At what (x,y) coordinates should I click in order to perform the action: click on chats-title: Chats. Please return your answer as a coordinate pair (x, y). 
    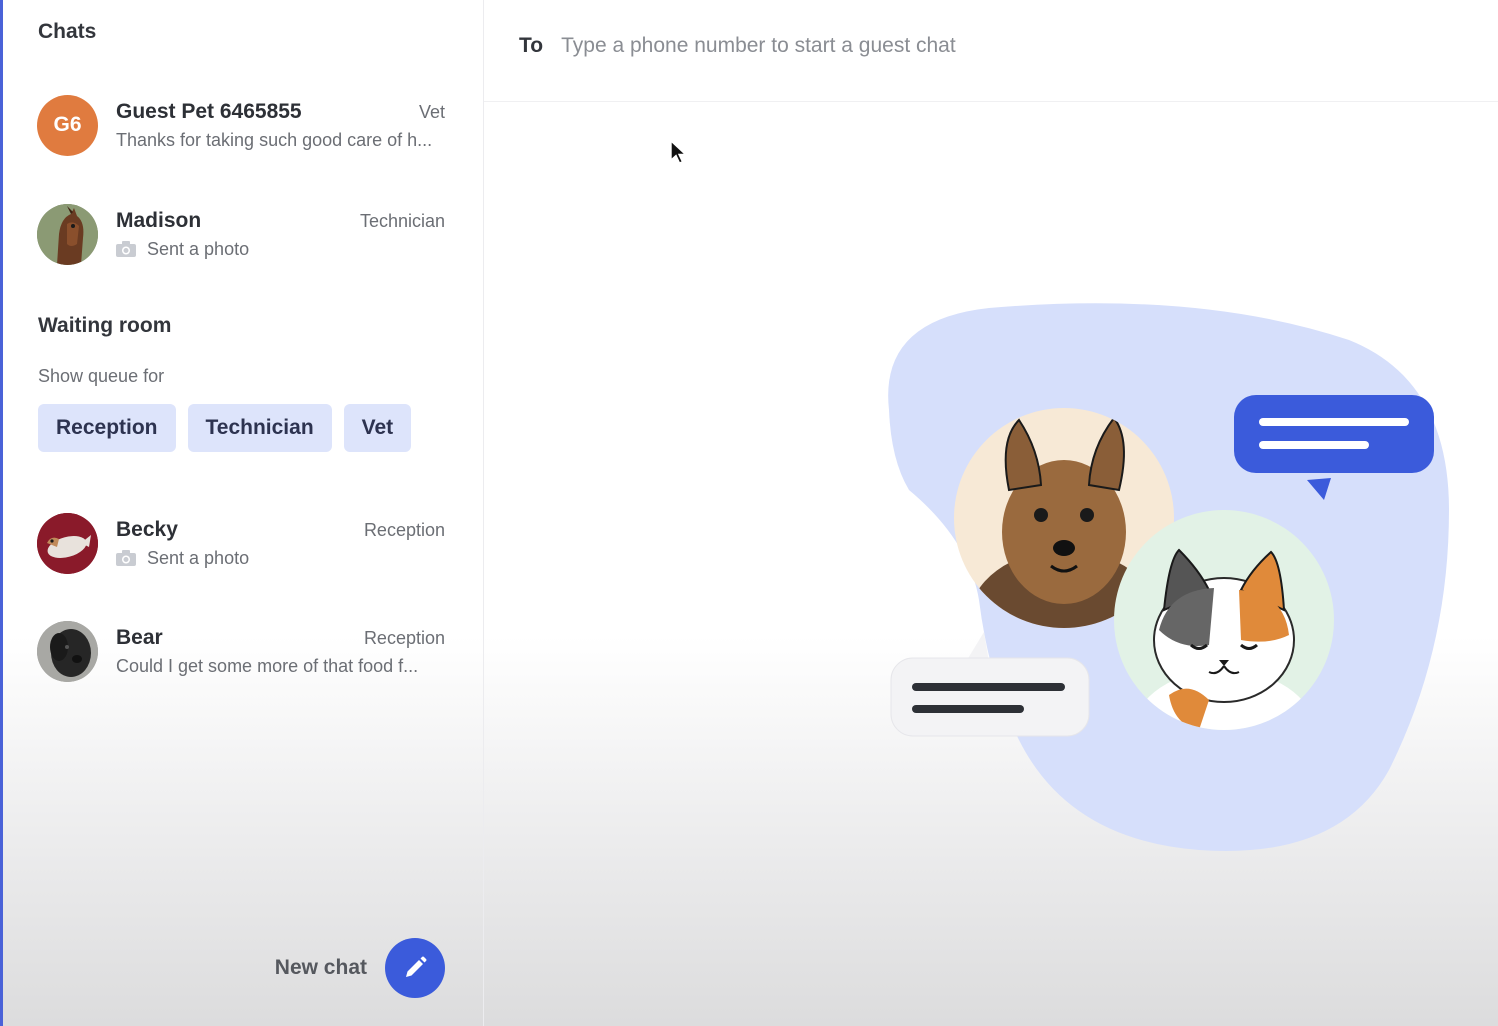
    Looking at the image, I should click on (67, 31).